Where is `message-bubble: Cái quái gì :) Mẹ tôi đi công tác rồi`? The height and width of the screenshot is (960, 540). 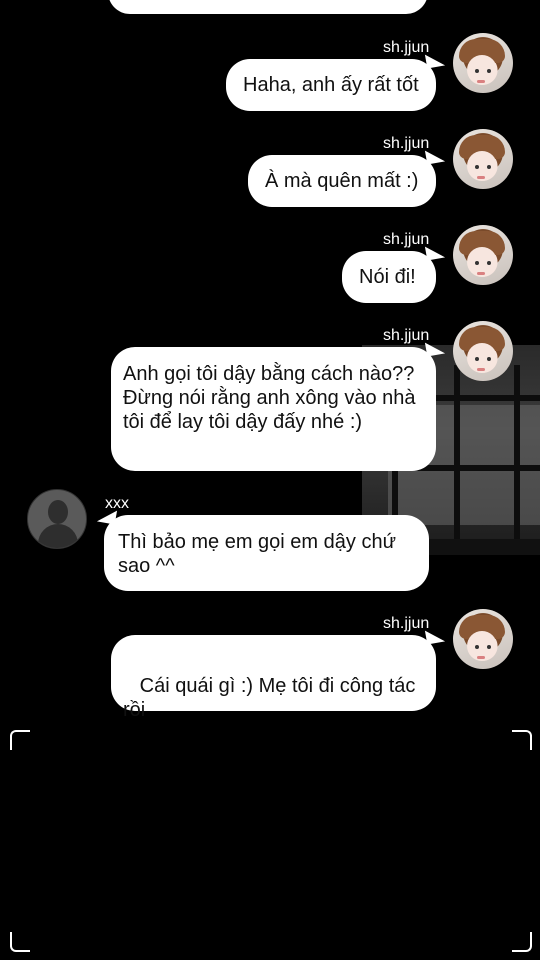
message-bubble: Cái quái gì :) Mẹ tôi đi công tác rồi is located at coordinates (273, 678).